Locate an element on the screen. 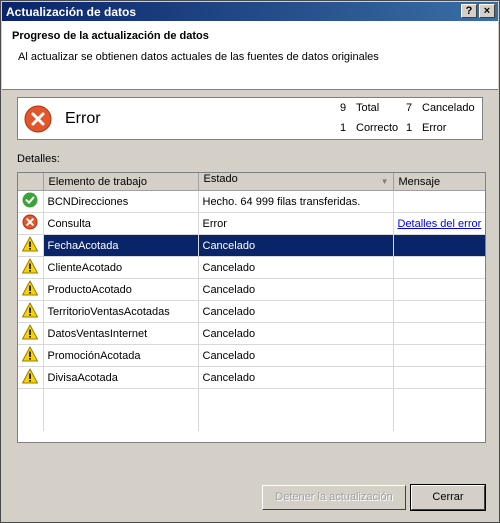 The image size is (500, 523). table-row: ClienteAcotado Cancelado is located at coordinates (251, 267).